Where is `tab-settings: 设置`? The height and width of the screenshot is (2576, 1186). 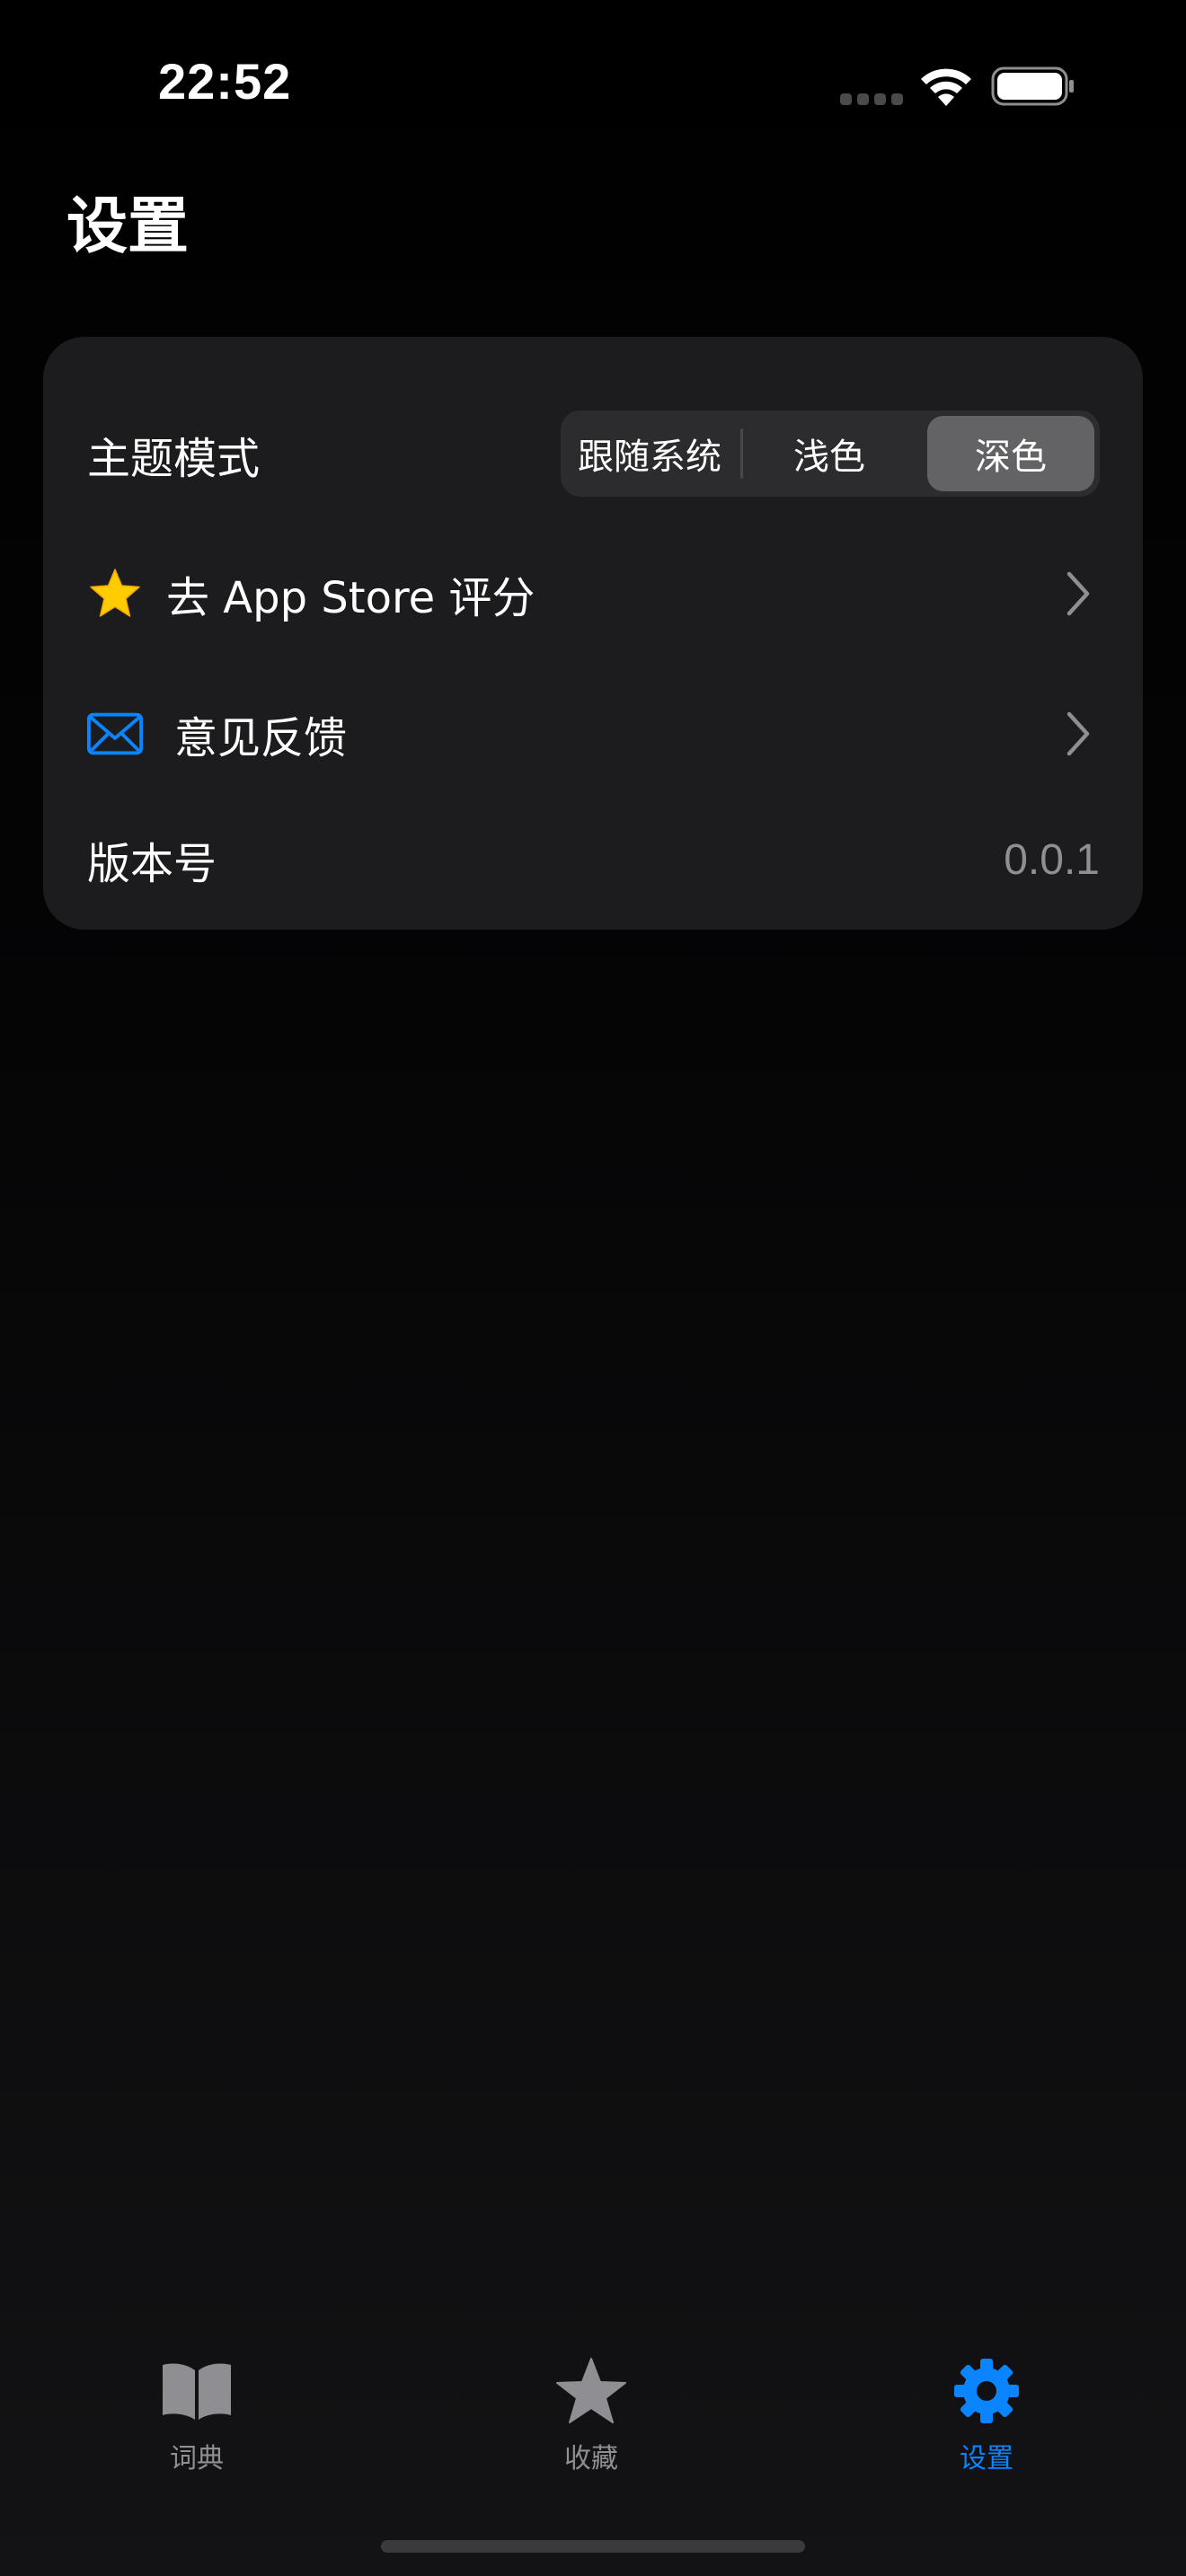
tab-settings: 设置 is located at coordinates (986, 2416).